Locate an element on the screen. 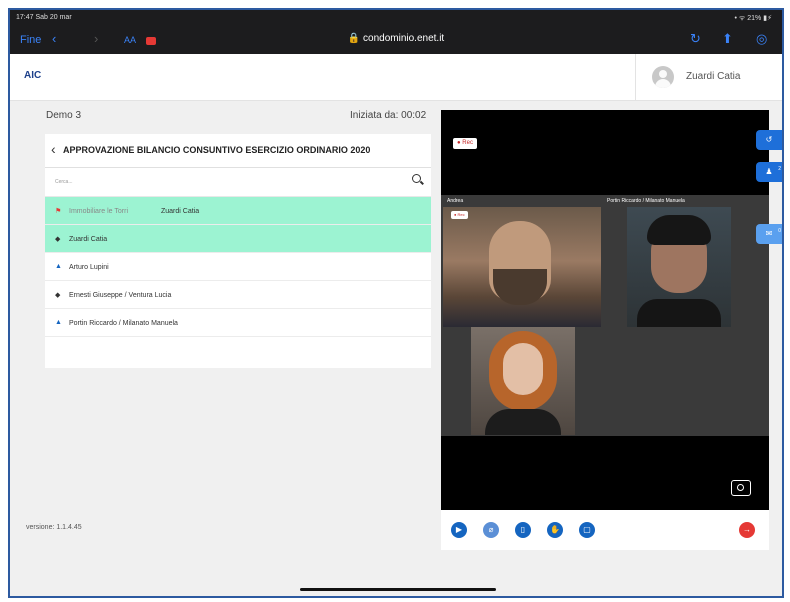 The height and width of the screenshot is (602, 790). address-bar: 🔒 condominio.enet.it is located at coordinates (396, 38).